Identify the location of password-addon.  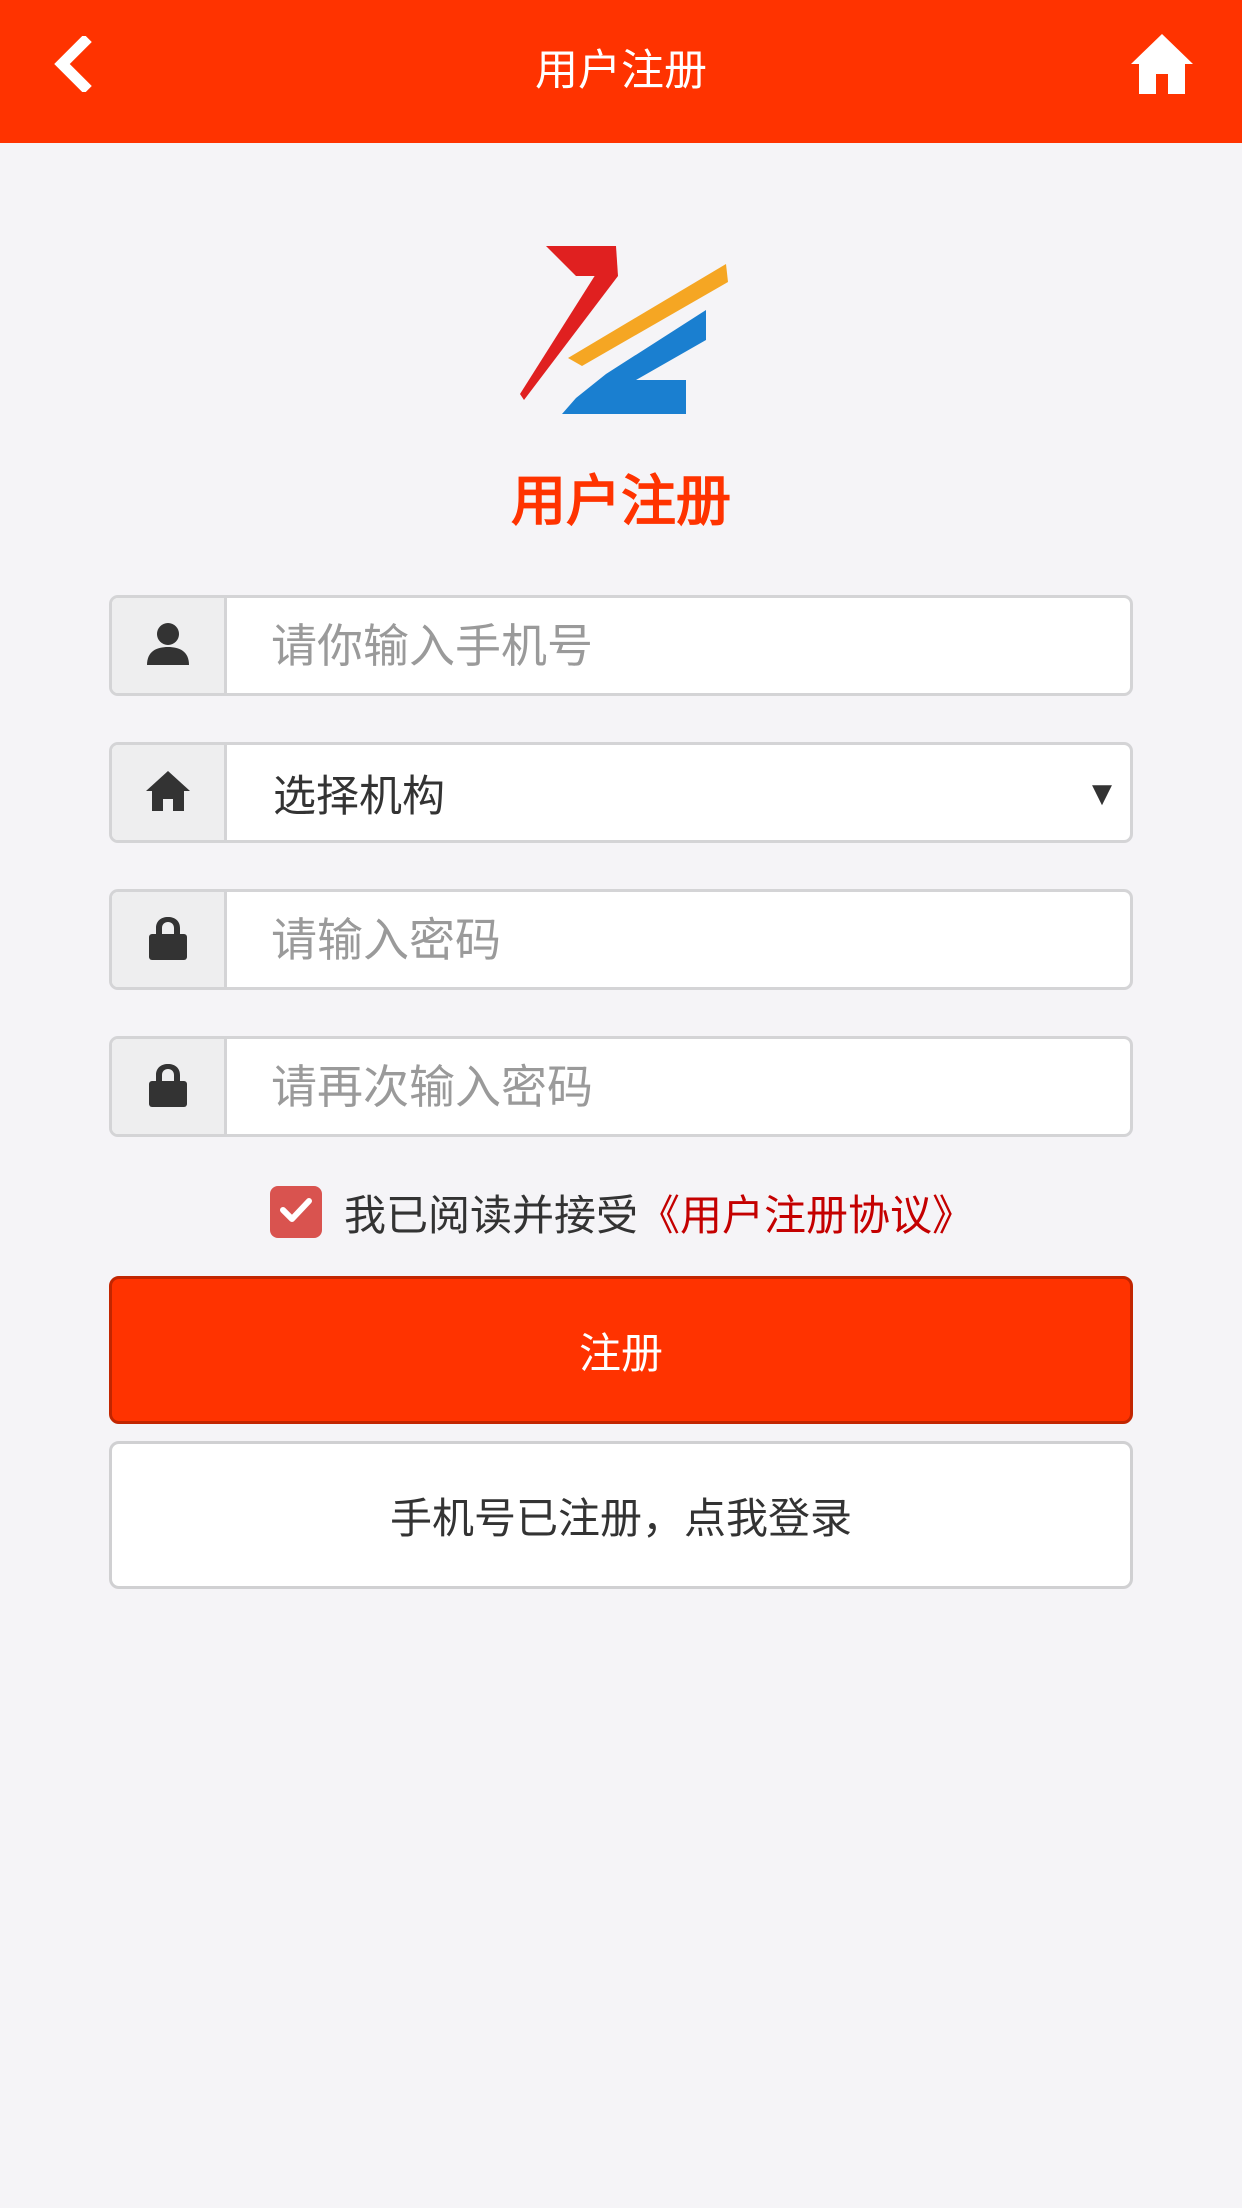
(169, 939).